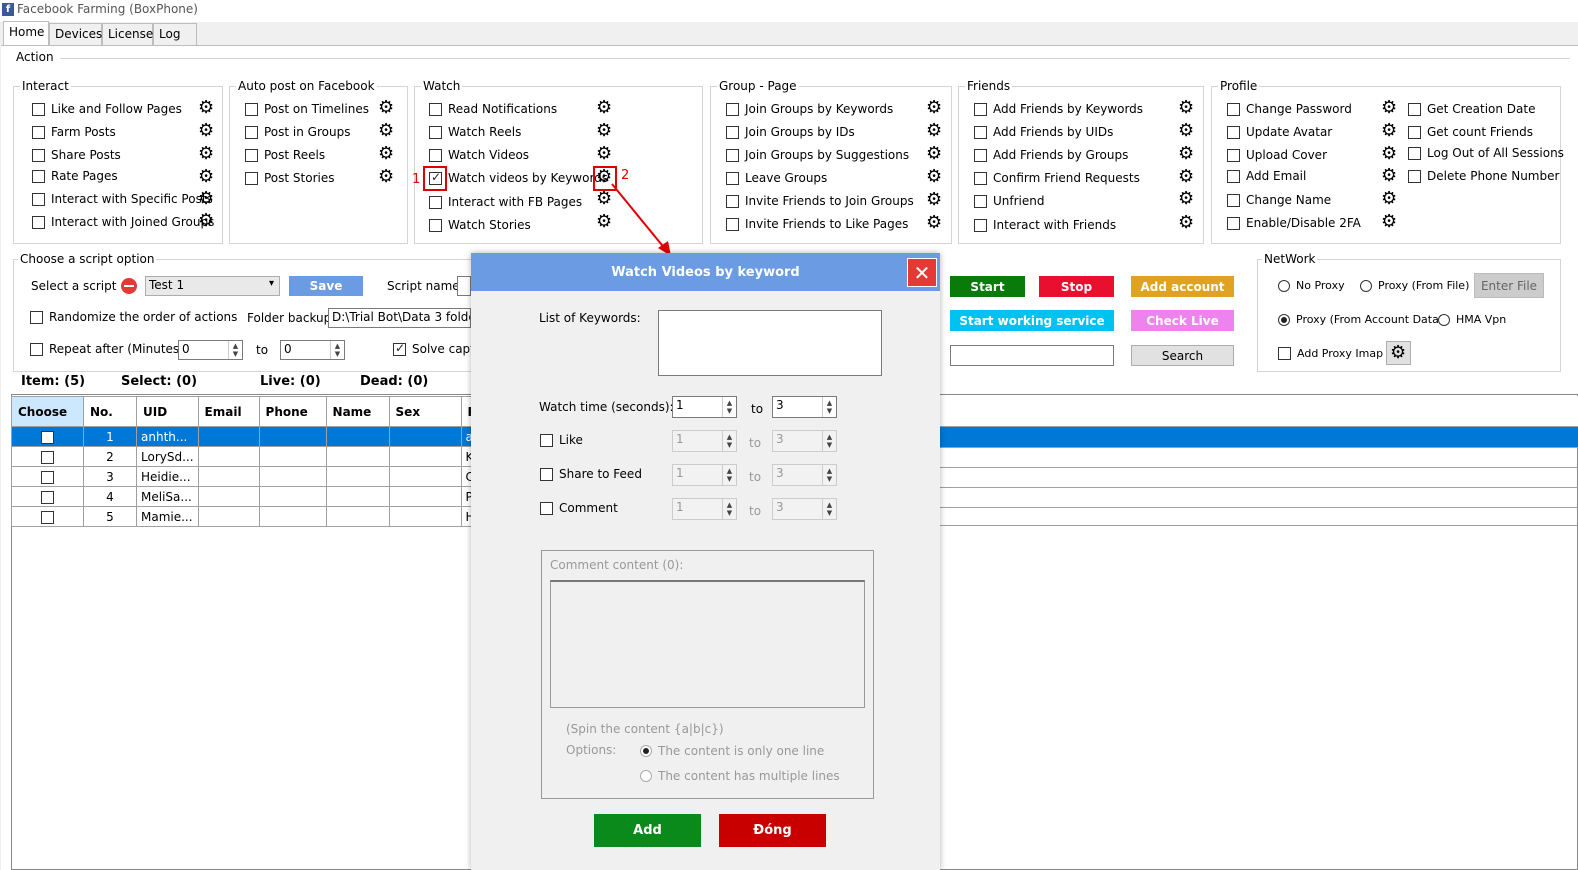 The height and width of the screenshot is (870, 1578). Describe the element at coordinates (804, 407) in the screenshot. I see `watch-time-to-stepper: 3 ▲ ▼` at that location.